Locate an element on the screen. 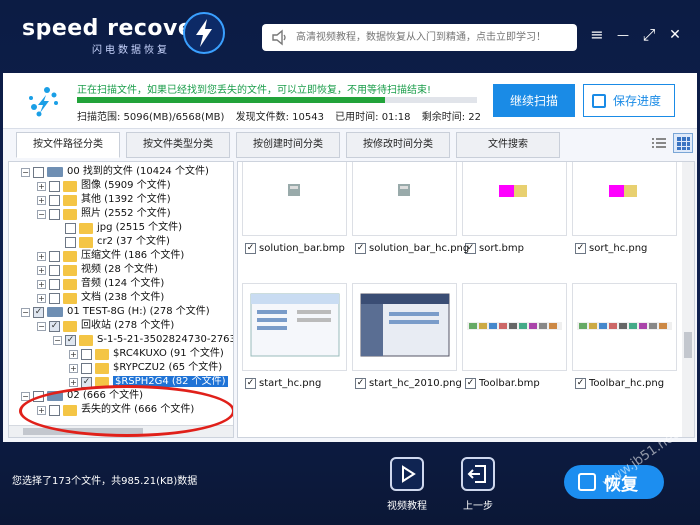  tab-file-search: 文件搜索 is located at coordinates (508, 145).